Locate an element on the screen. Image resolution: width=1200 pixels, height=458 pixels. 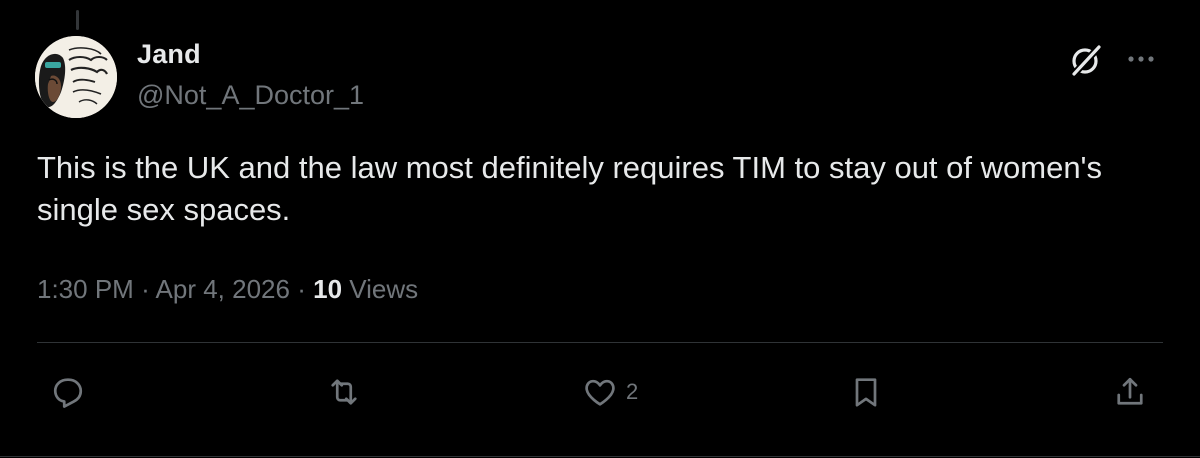
bookmark-icon is located at coordinates (866, 392).